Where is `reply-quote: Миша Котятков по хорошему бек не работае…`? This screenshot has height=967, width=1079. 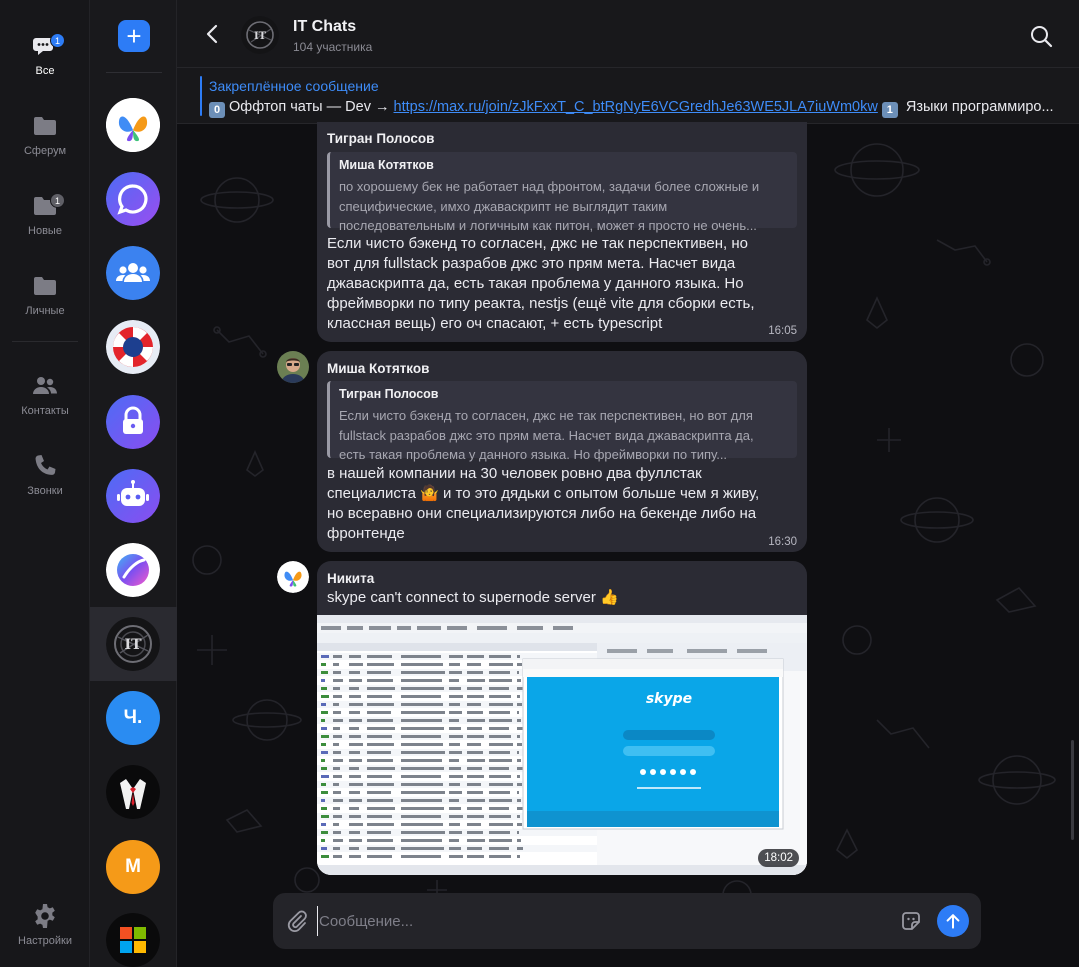
reply-quote: Миша Котятков по хорошему бек не работае… is located at coordinates (562, 192).